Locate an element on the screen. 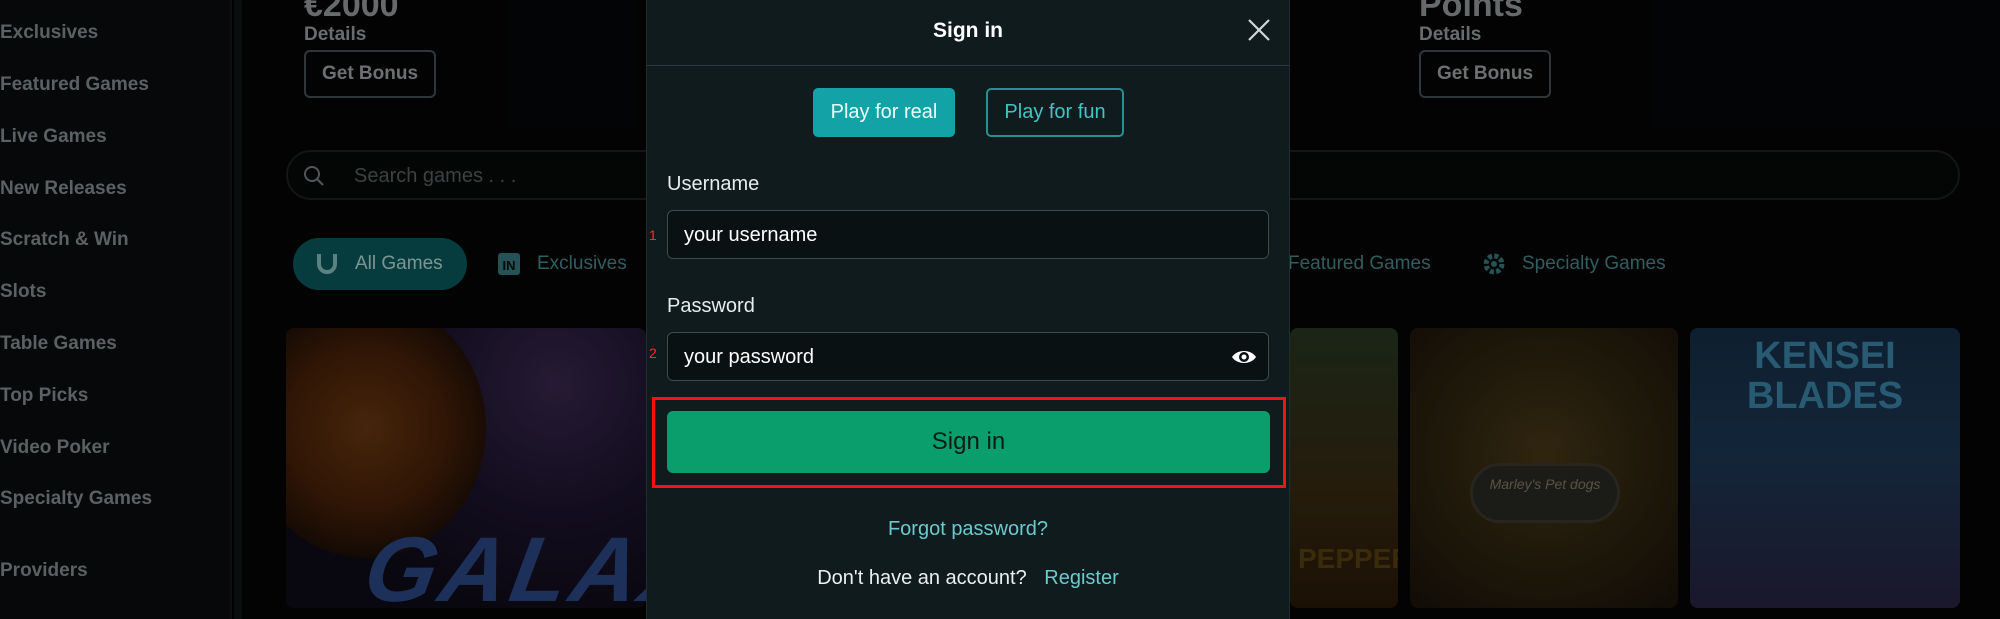 Image resolution: width=2000 pixels, height=619 pixels. register-row: Don't have an account? Register is located at coordinates (968, 578).